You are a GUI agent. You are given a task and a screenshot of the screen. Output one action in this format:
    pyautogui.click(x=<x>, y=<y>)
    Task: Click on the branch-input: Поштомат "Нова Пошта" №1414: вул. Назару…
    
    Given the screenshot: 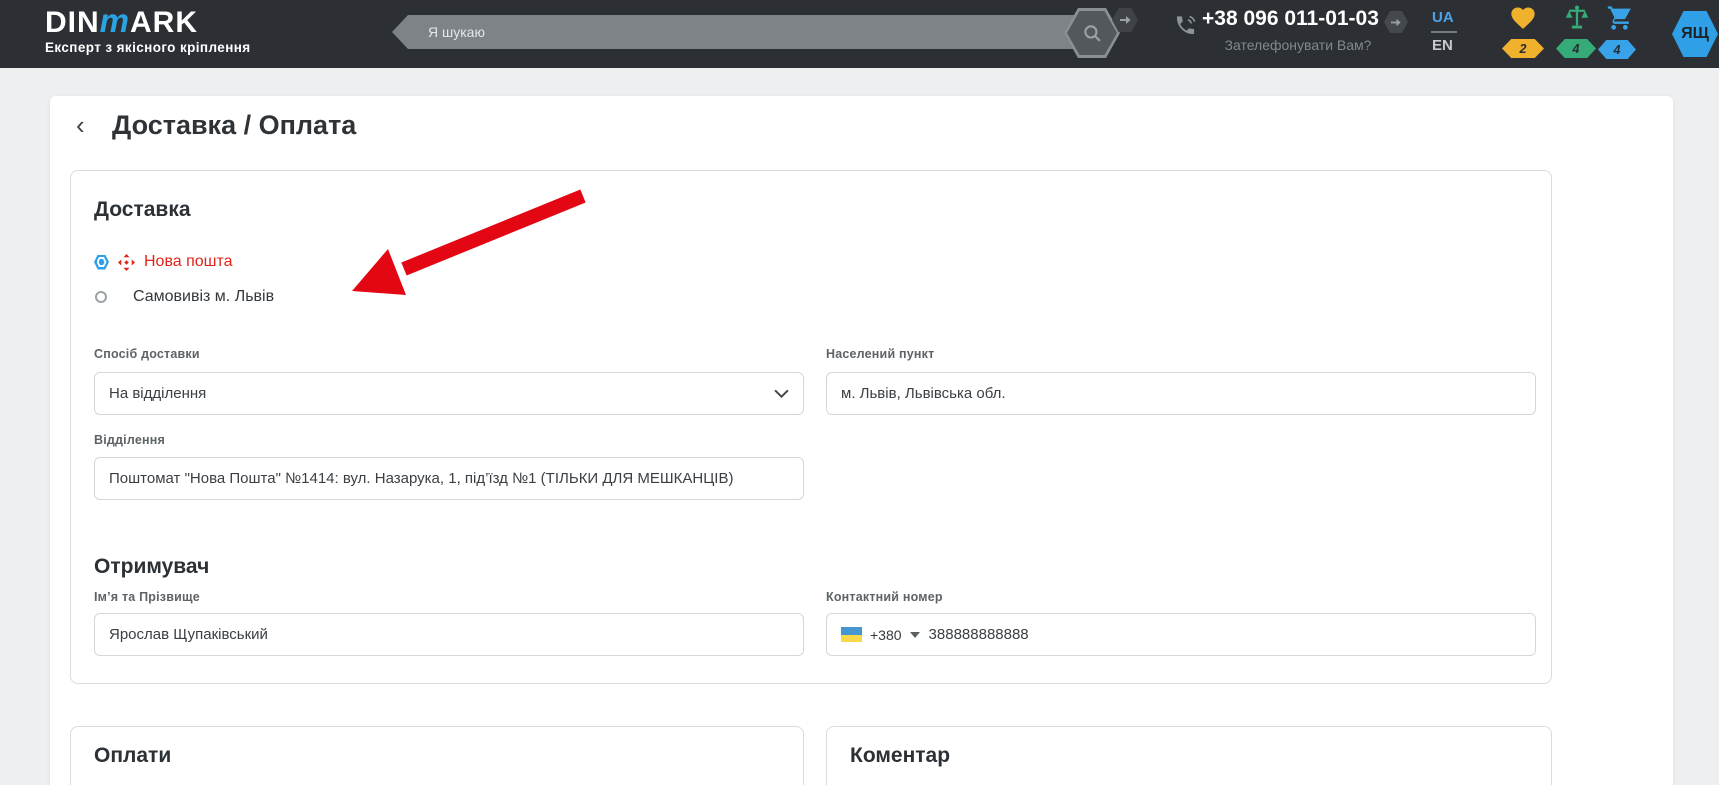 What is the action you would take?
    pyautogui.click(x=449, y=478)
    